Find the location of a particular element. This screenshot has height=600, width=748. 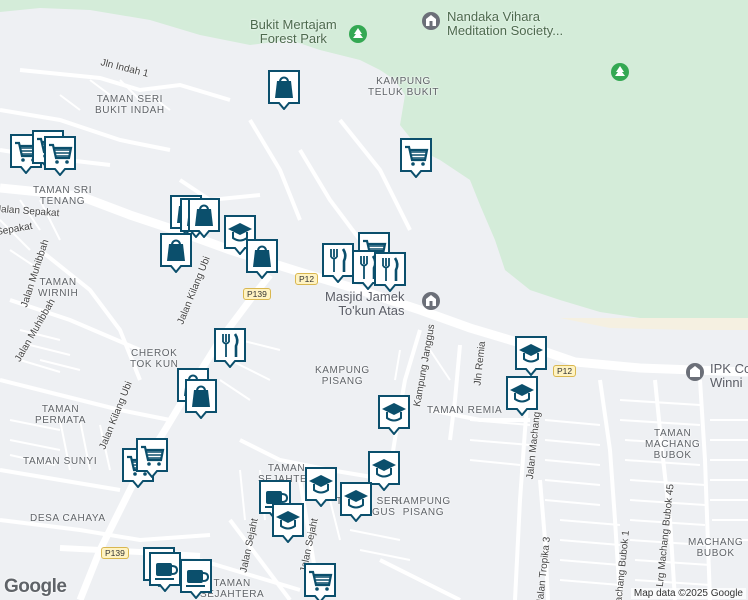

area-label: TAMAN SERI BUKIT INDAH is located at coordinates (130, 105).